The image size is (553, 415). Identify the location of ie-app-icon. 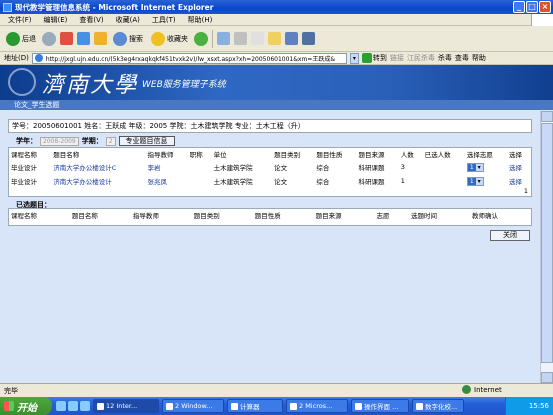
(7, 7).